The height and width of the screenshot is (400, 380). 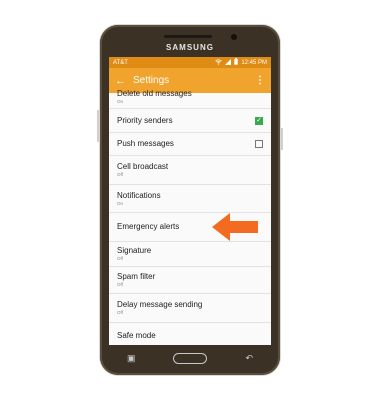 What do you see at coordinates (131, 358) in the screenshot?
I see `recent-apps-icon: ▣` at bounding box center [131, 358].